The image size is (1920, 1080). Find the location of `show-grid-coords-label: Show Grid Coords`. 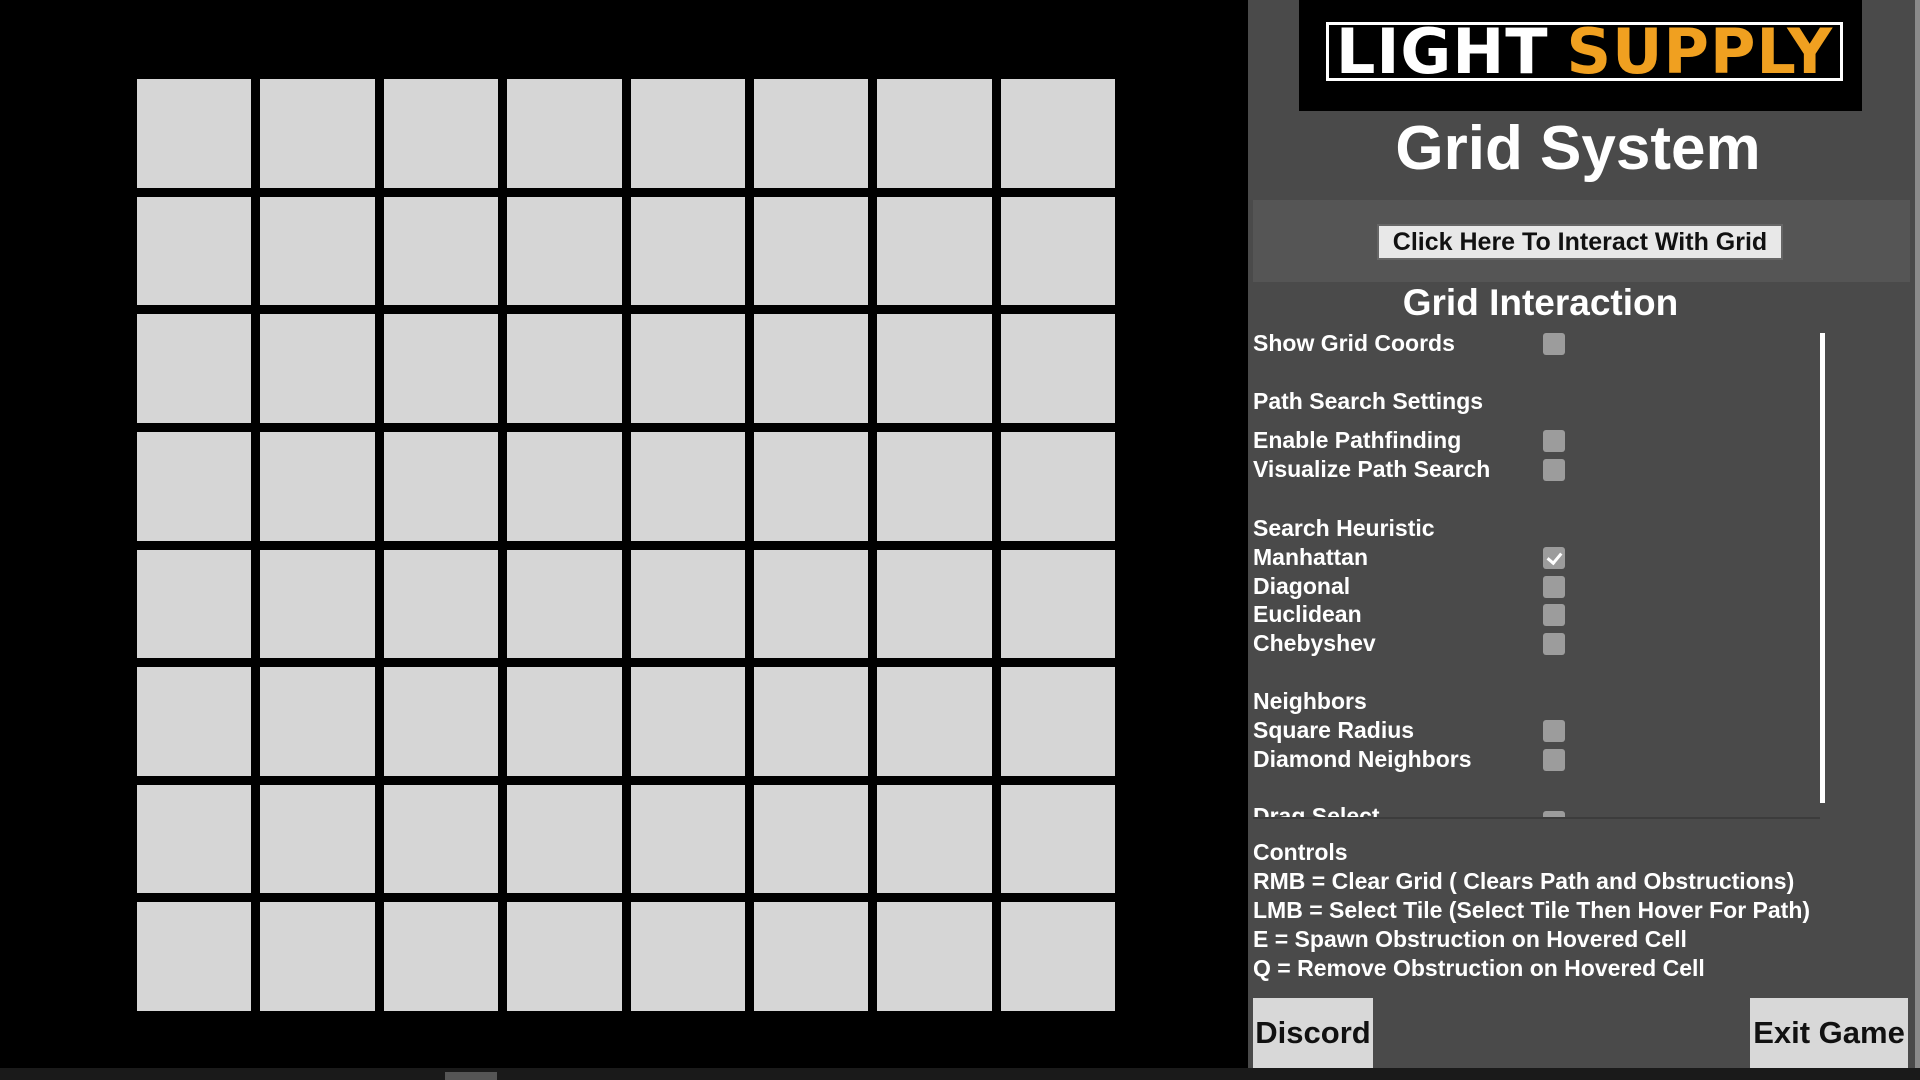

show-grid-coords-label: Show Grid Coords is located at coordinates (1354, 343).